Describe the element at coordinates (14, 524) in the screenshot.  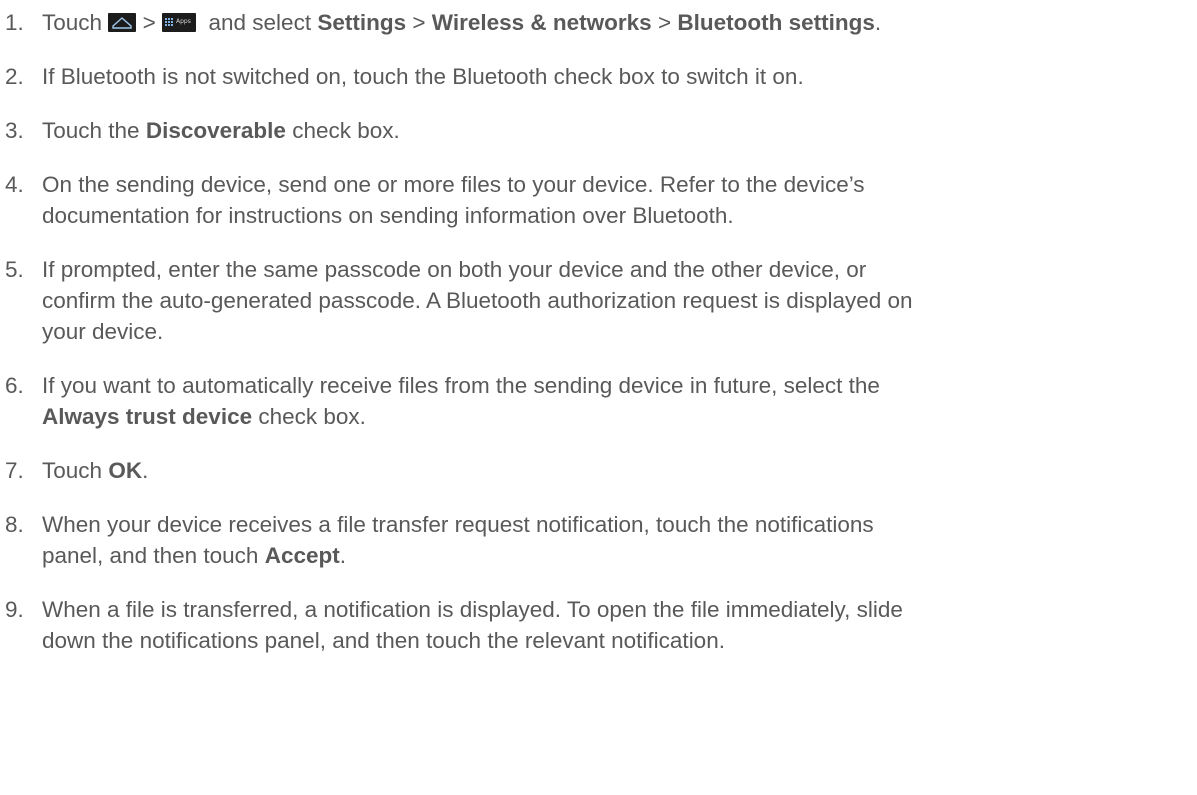
I see `step-number: 8.` at that location.